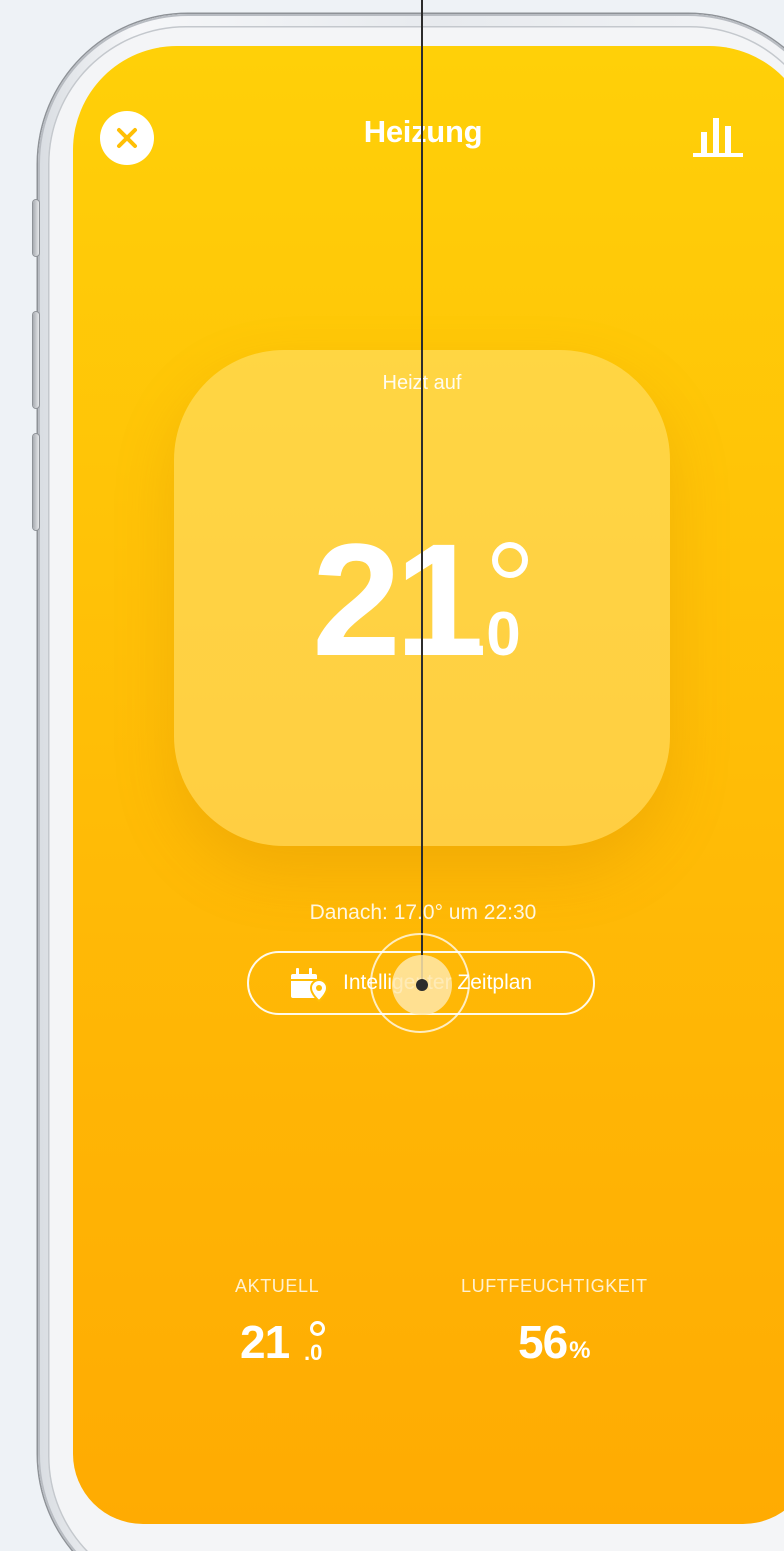 This screenshot has width=784, height=1551. I want to click on current-temperature-integer: 21, so click(265, 1342).